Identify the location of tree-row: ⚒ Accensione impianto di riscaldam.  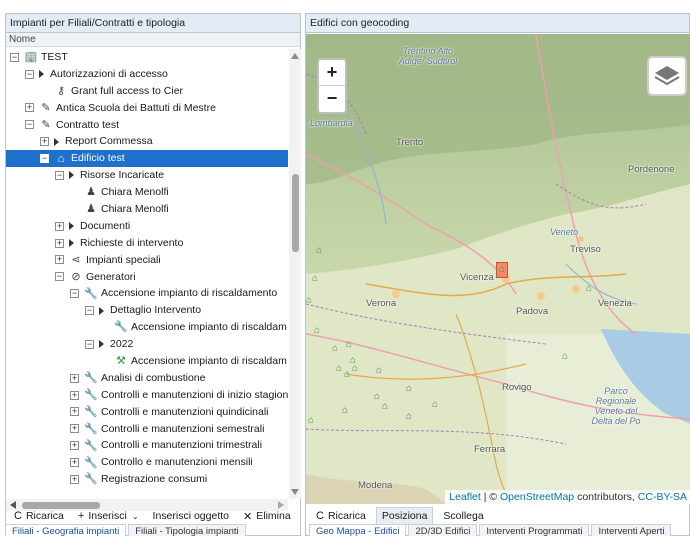
(147, 361).